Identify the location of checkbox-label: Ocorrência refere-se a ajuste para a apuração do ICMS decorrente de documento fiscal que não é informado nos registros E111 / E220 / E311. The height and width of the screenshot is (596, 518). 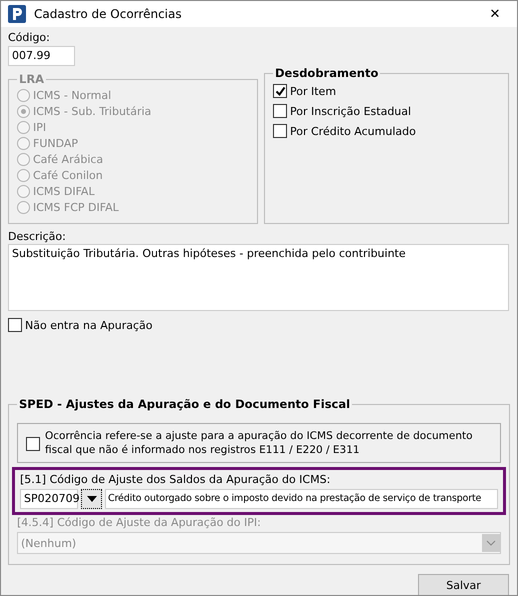
(259, 443).